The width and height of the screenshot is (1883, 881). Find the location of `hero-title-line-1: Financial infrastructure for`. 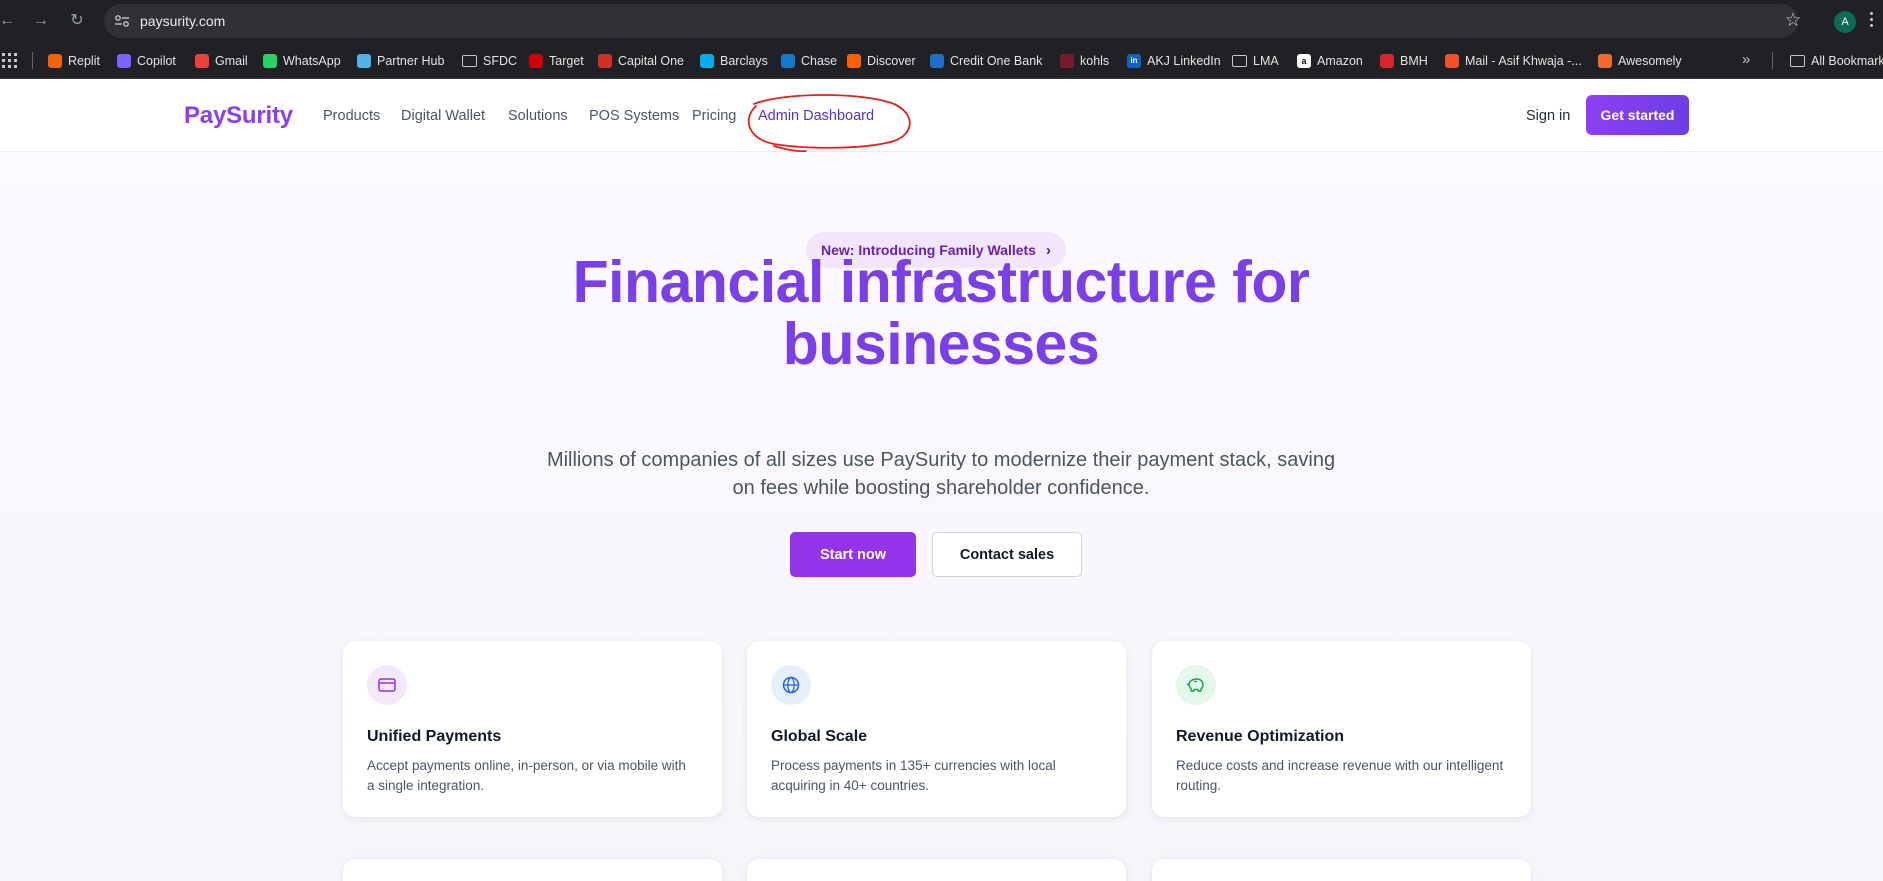

hero-title-line-1: Financial infrastructure for is located at coordinates (941, 282).